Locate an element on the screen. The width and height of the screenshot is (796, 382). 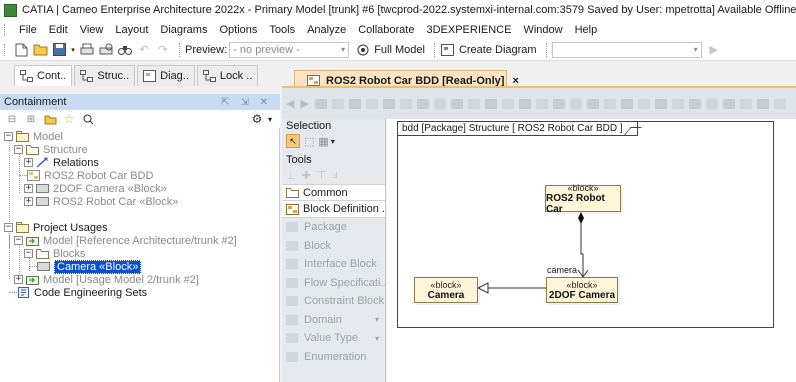
menu-diagrams: Diagrams is located at coordinates (183, 30).